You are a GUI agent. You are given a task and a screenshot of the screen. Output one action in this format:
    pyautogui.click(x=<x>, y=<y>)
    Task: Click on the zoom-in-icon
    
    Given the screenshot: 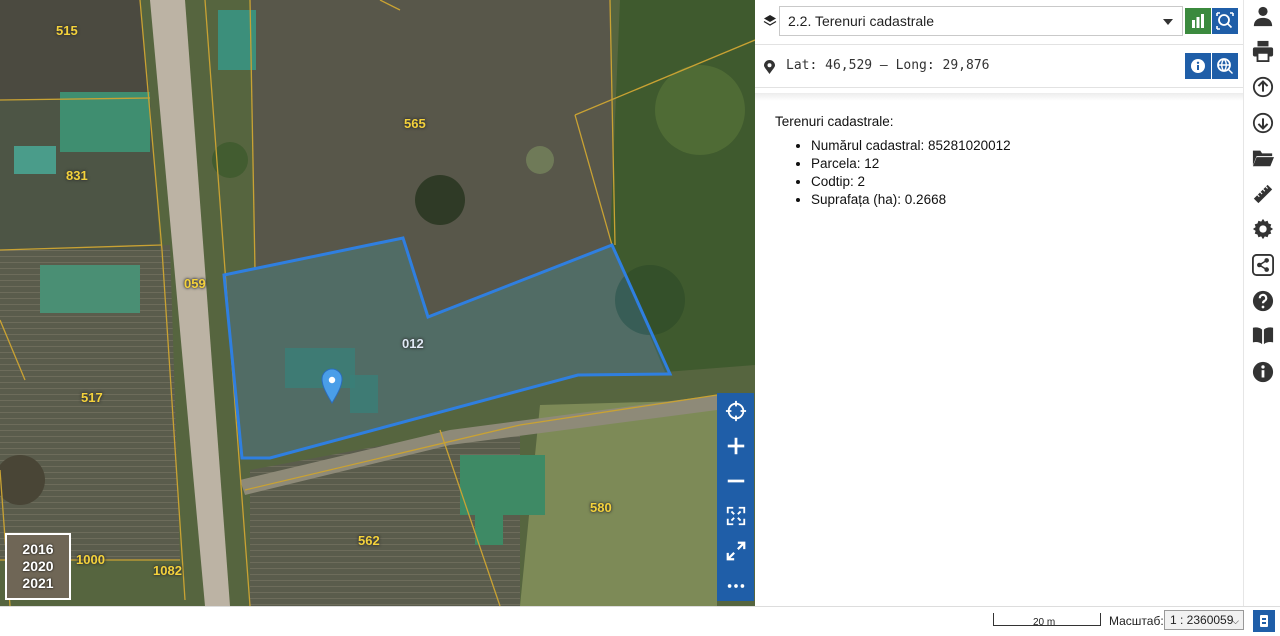 What is the action you would take?
    pyautogui.click(x=735, y=445)
    